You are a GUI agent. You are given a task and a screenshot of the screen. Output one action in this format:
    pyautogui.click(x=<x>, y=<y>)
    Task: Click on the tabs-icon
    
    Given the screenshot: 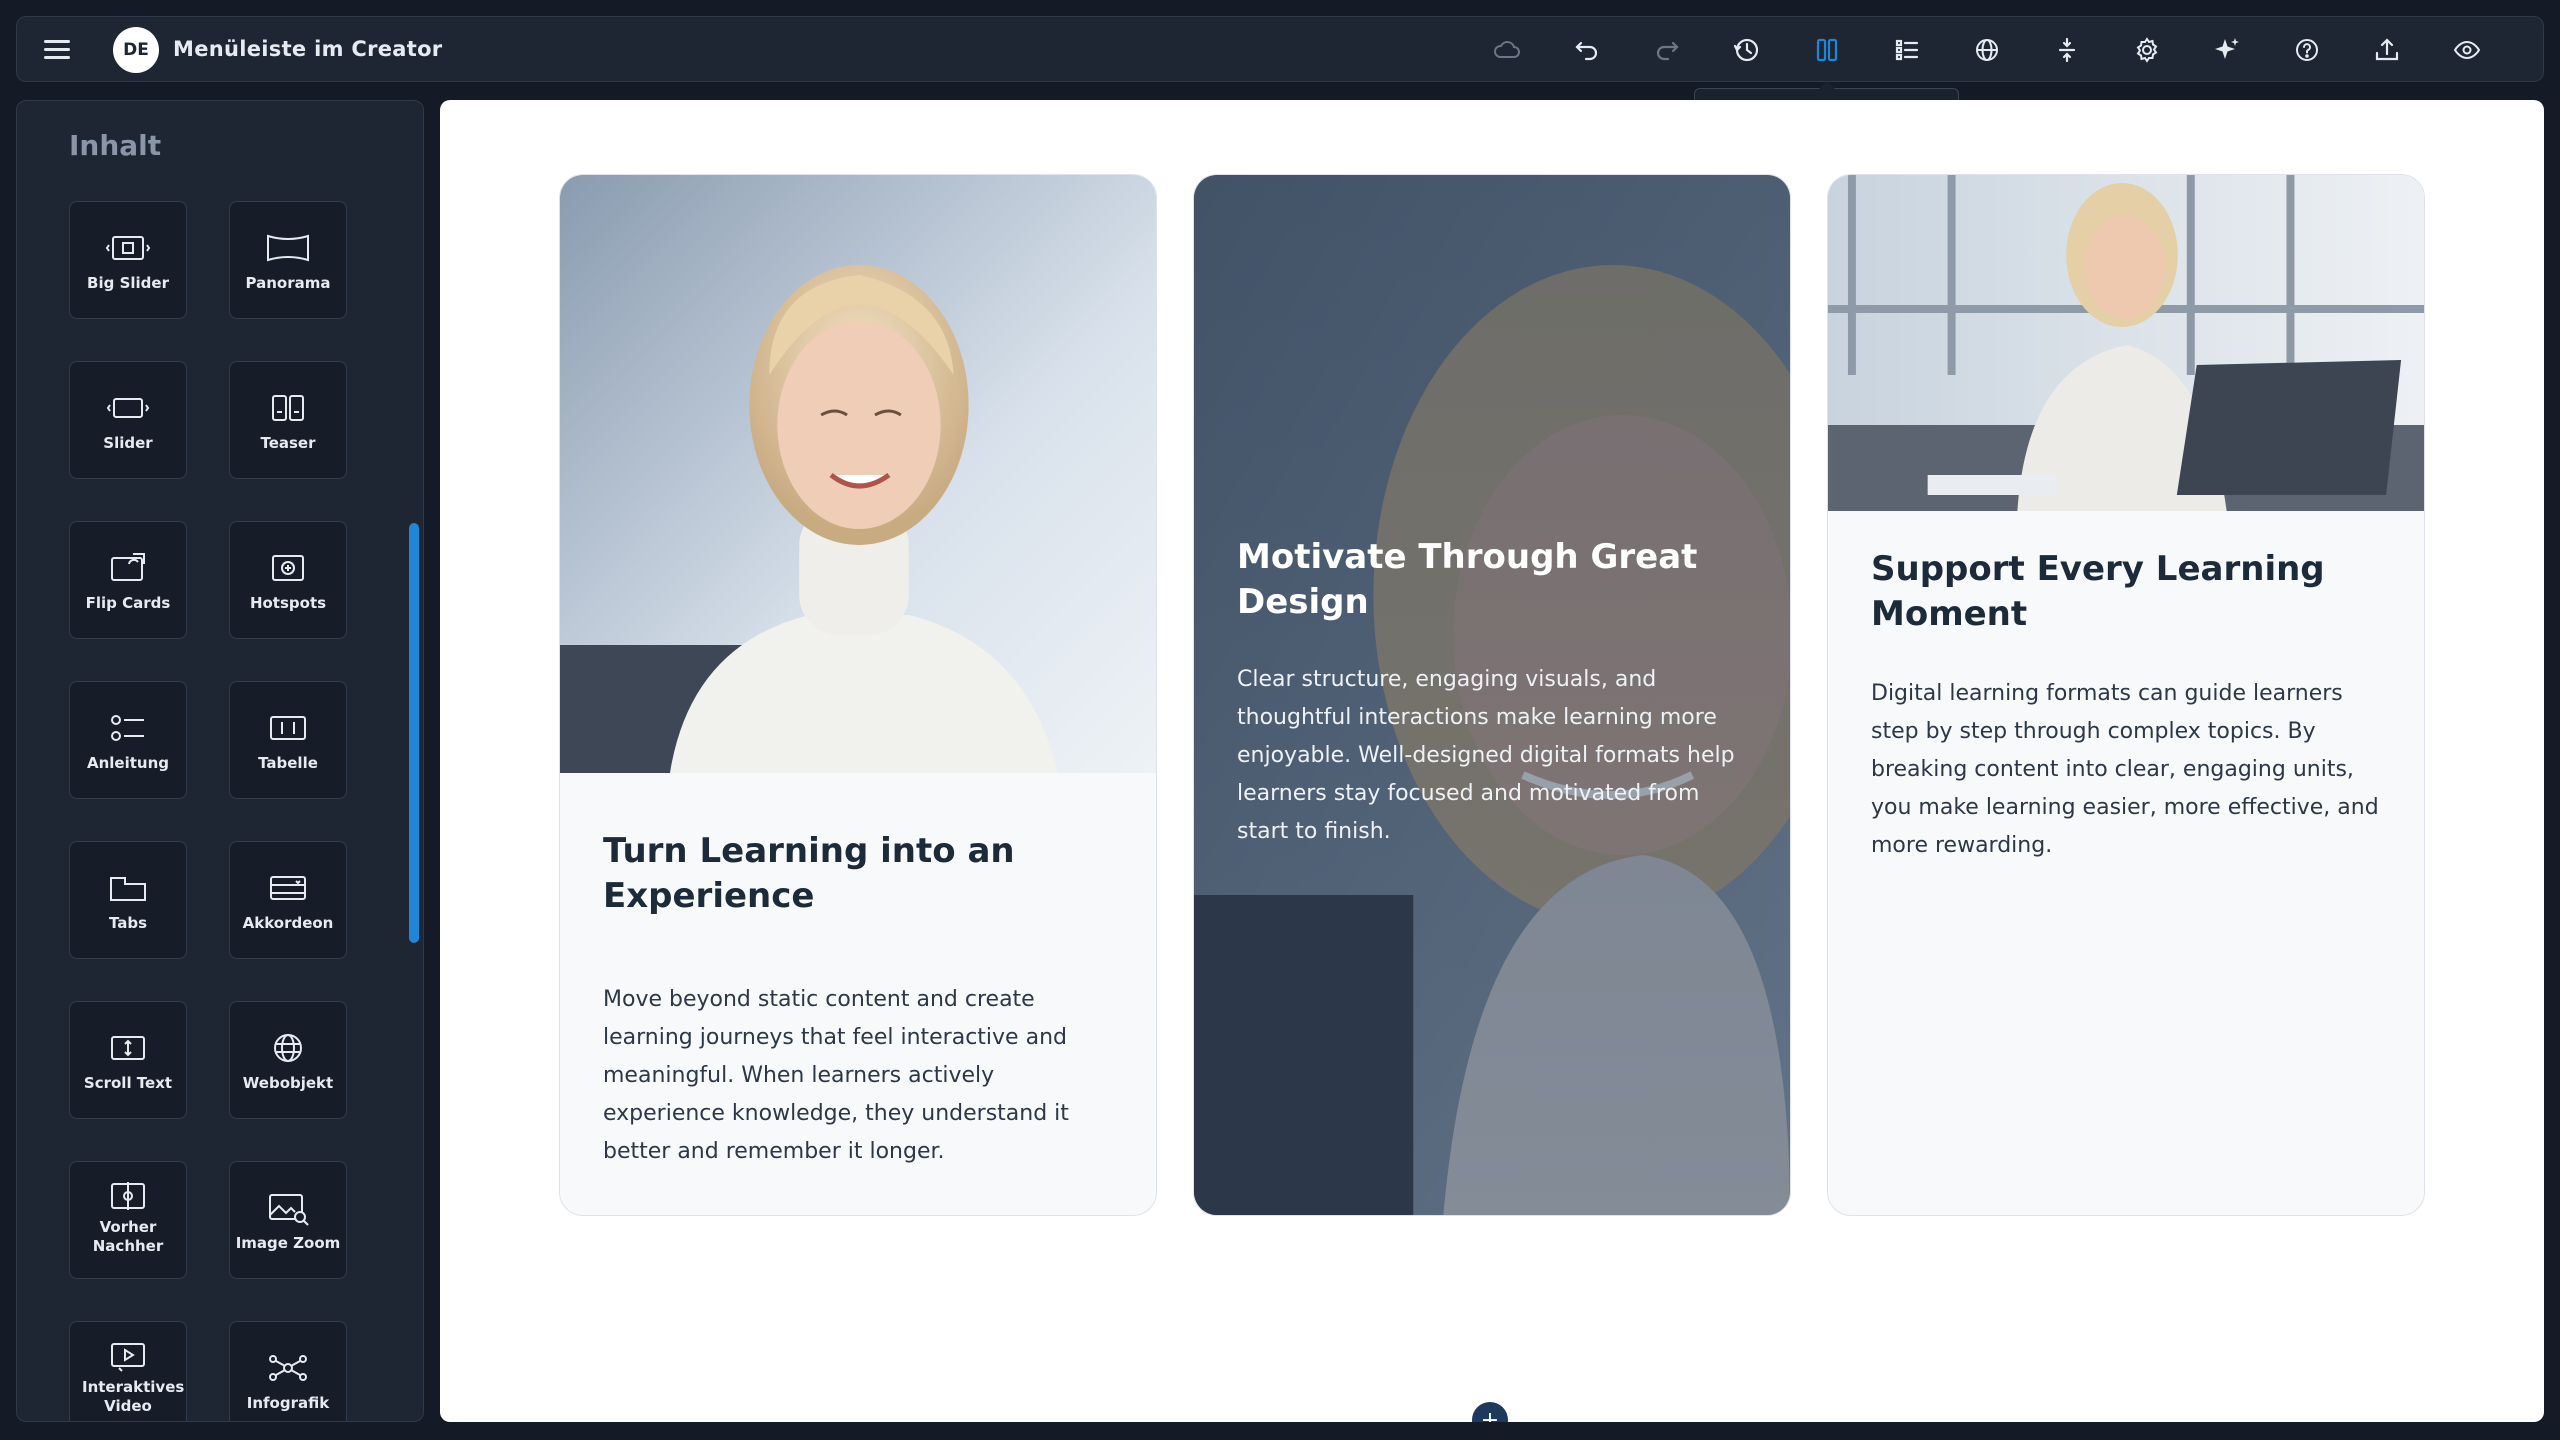 What is the action you would take?
    pyautogui.click(x=128, y=888)
    